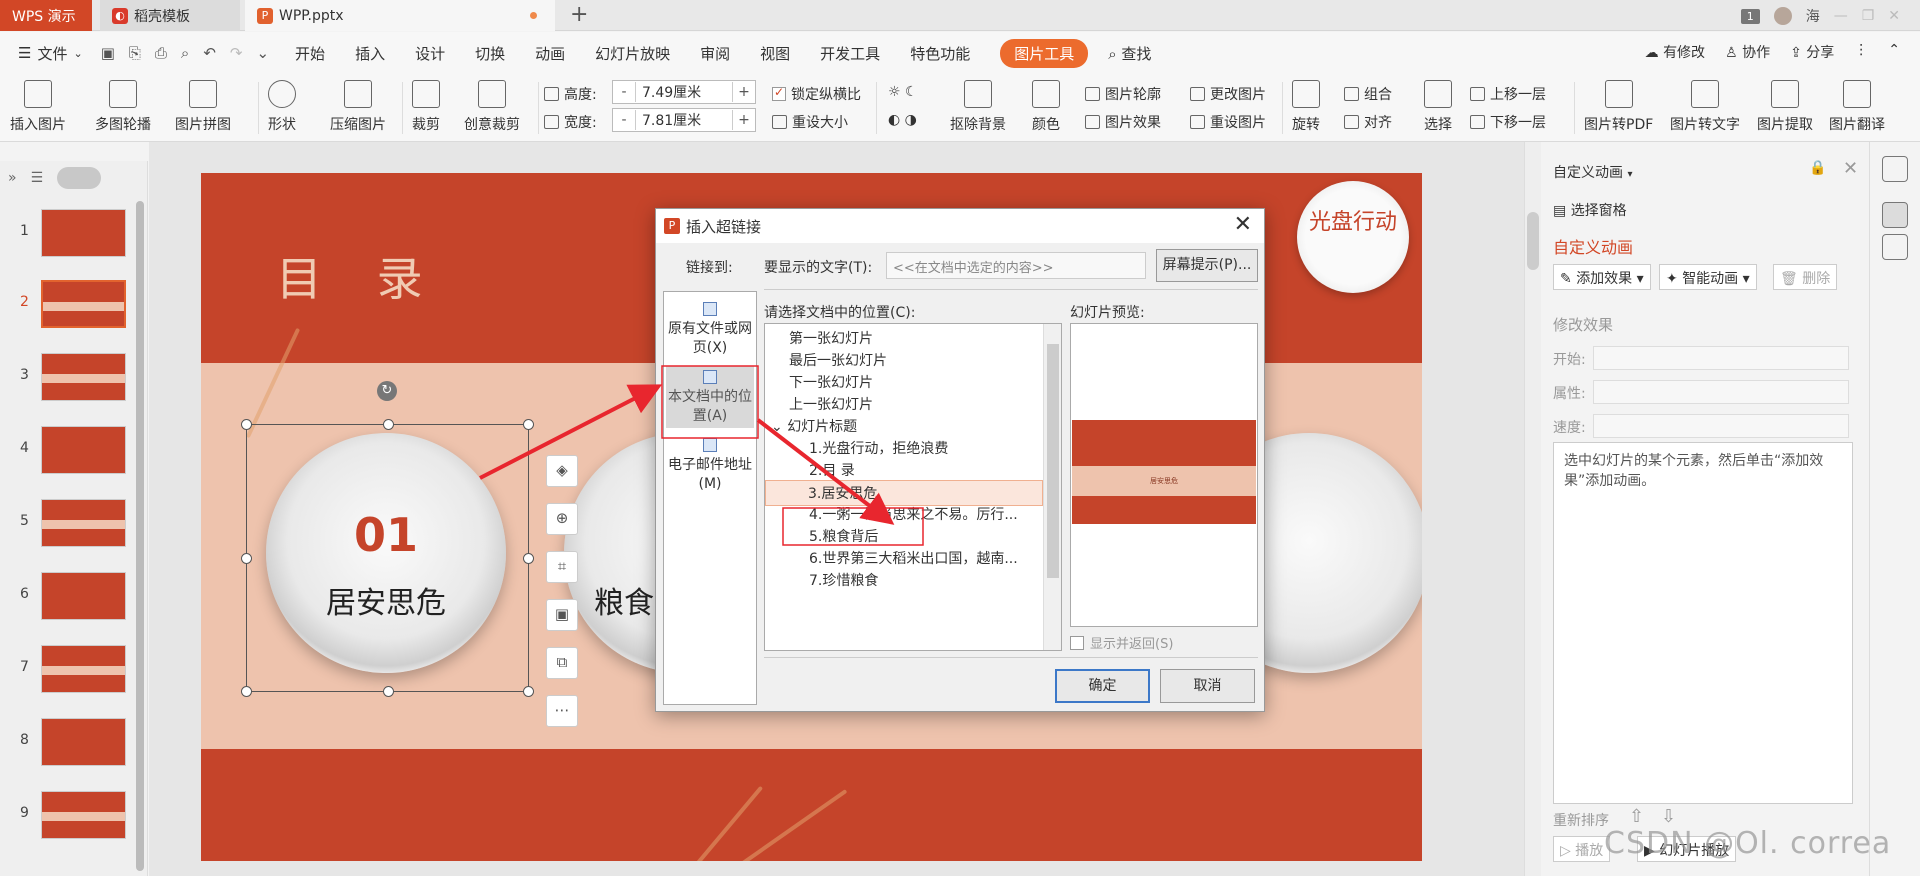  What do you see at coordinates (1782, 16) in the screenshot?
I see `avatar` at bounding box center [1782, 16].